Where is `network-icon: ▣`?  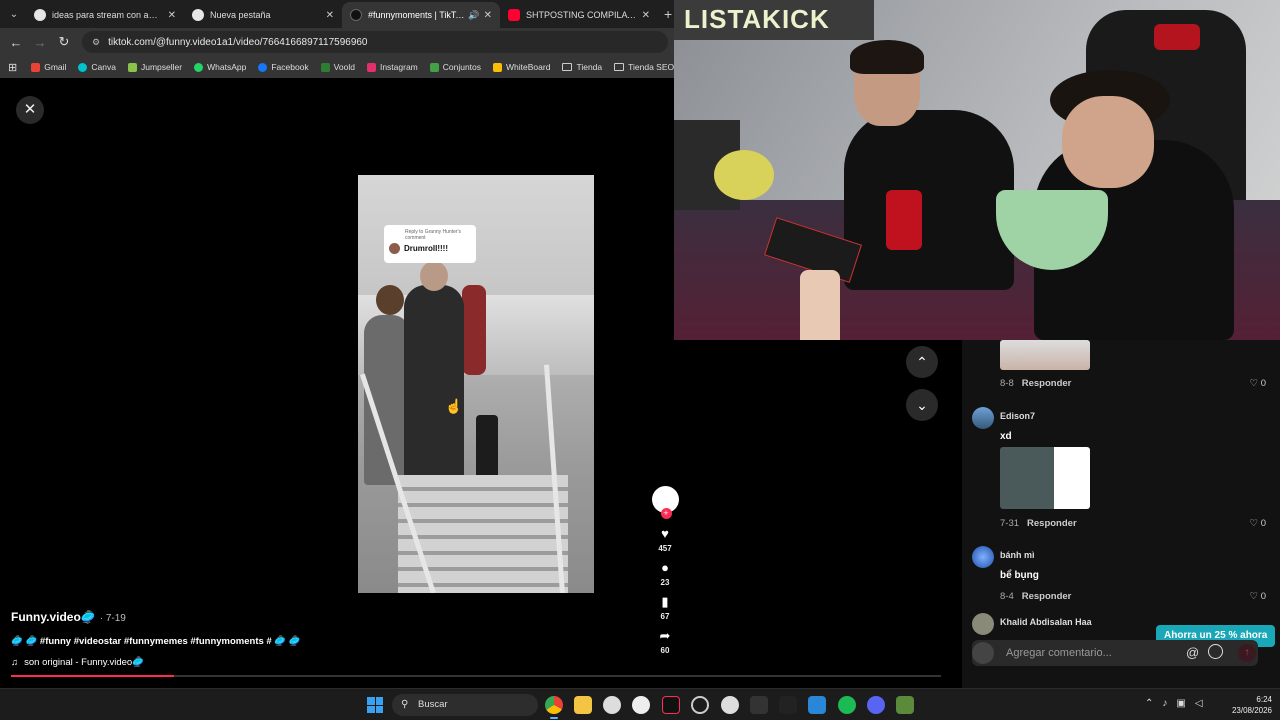 network-icon: ▣ is located at coordinates (1180, 703).